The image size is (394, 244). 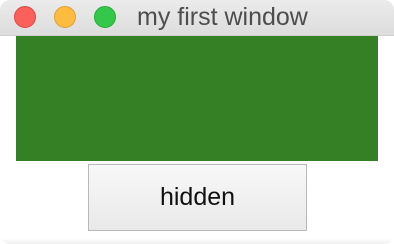 I want to click on window-title: my first window, so click(x=222, y=17).